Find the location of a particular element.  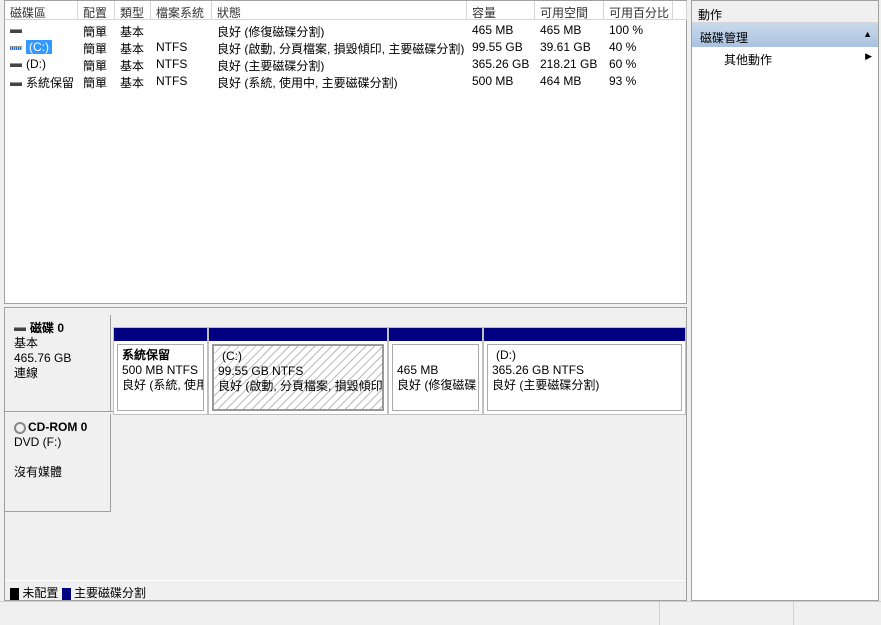

partition-status: 良好 (主要磁碟分割) is located at coordinates (546, 385).